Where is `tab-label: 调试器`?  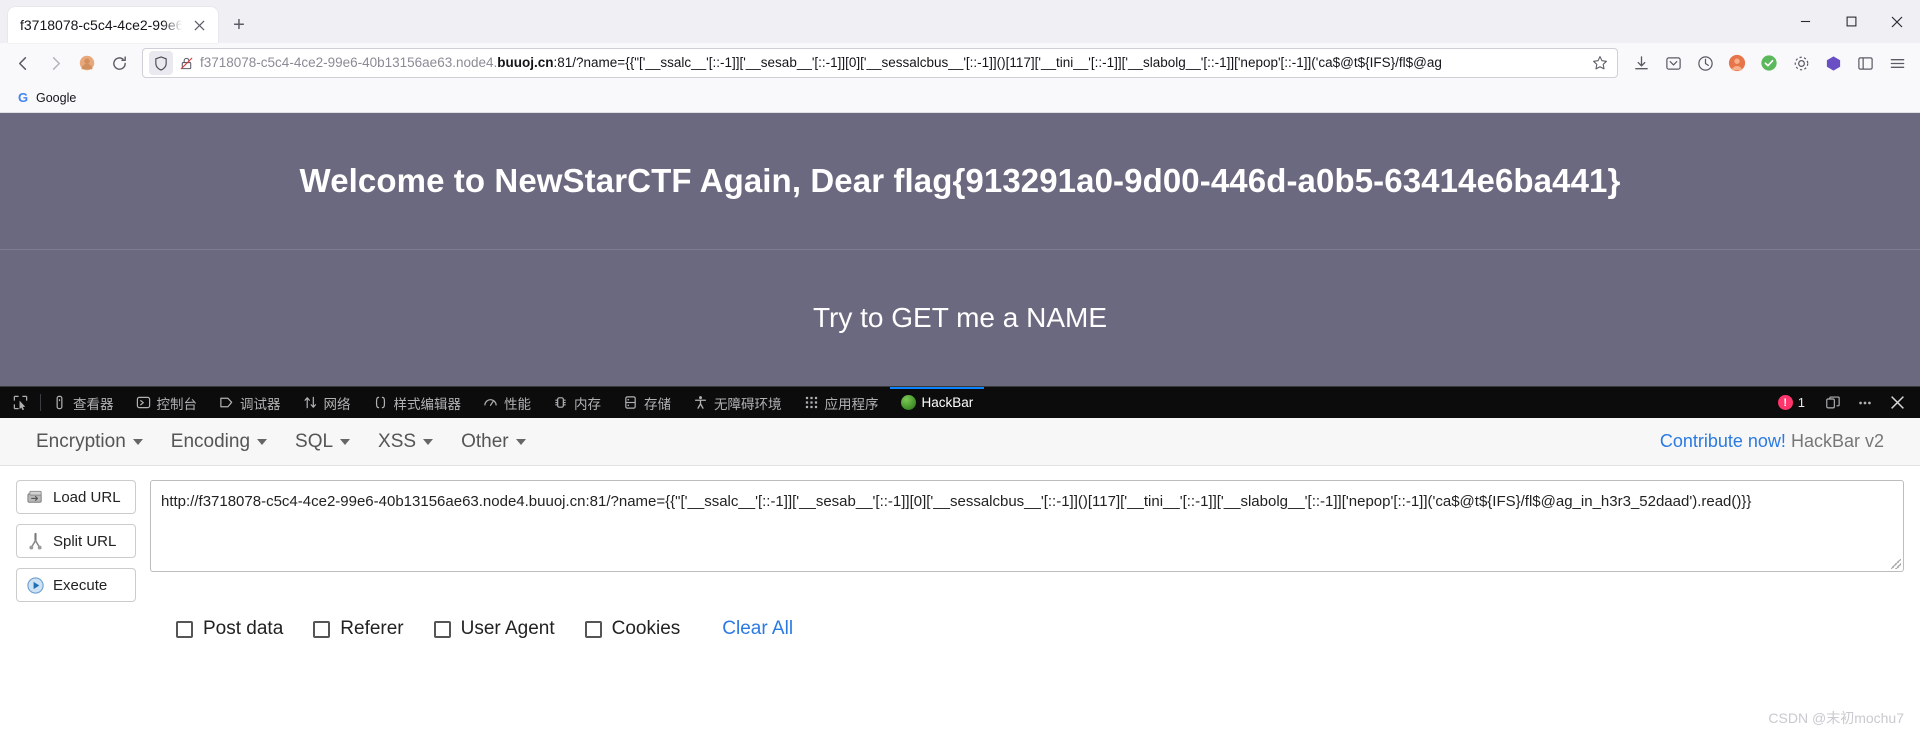 tab-label: 调试器 is located at coordinates (260, 404).